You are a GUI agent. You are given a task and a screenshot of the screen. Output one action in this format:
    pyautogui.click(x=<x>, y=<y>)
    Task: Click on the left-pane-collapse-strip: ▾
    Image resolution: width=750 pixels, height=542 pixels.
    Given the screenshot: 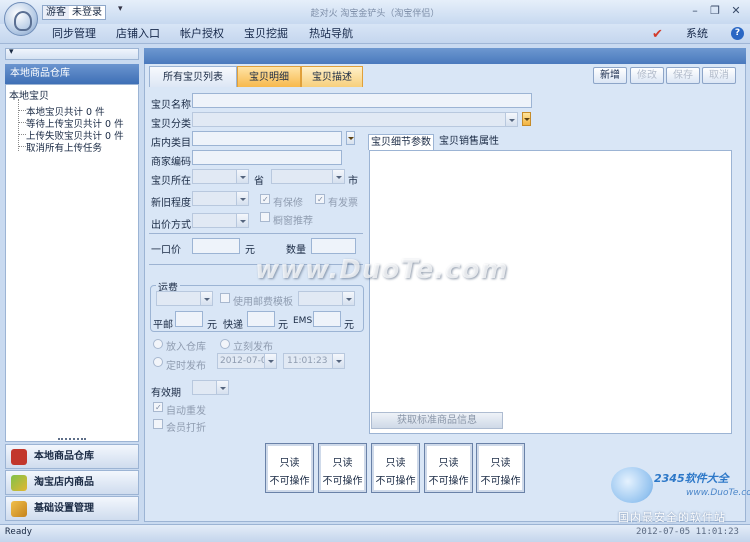 What is the action you would take?
    pyautogui.click(x=72, y=53)
    